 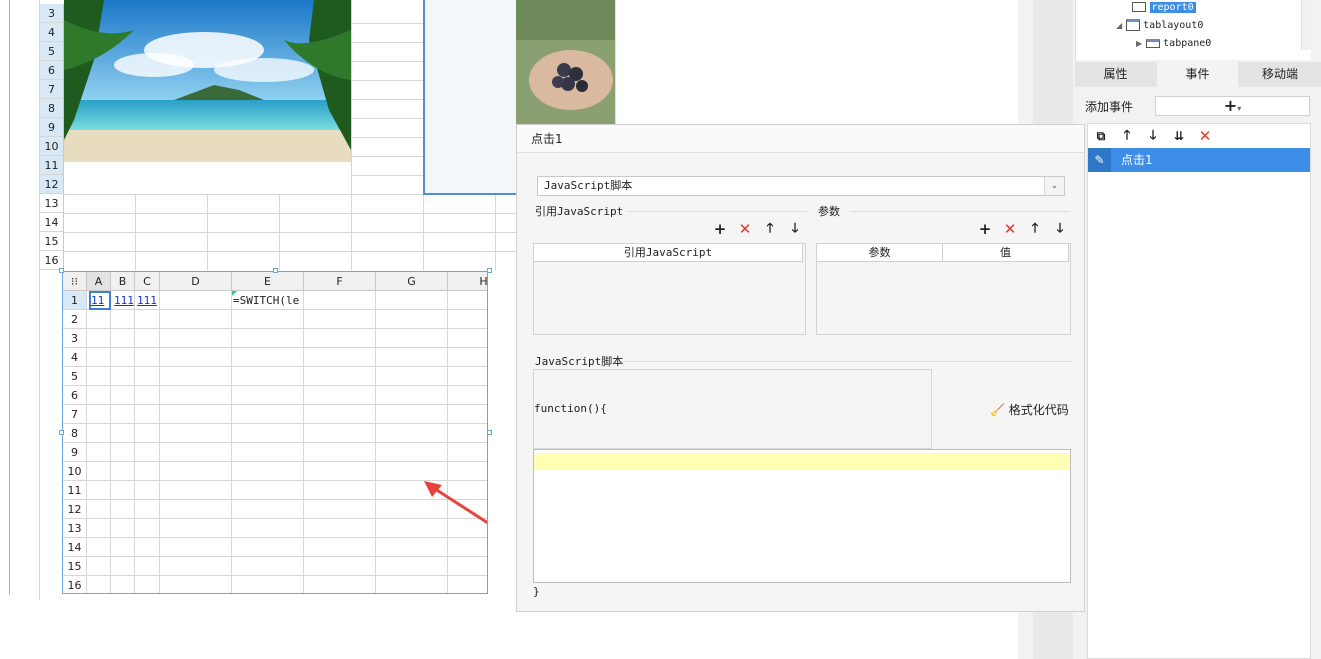 I want to click on script-editor, so click(x=802, y=516).